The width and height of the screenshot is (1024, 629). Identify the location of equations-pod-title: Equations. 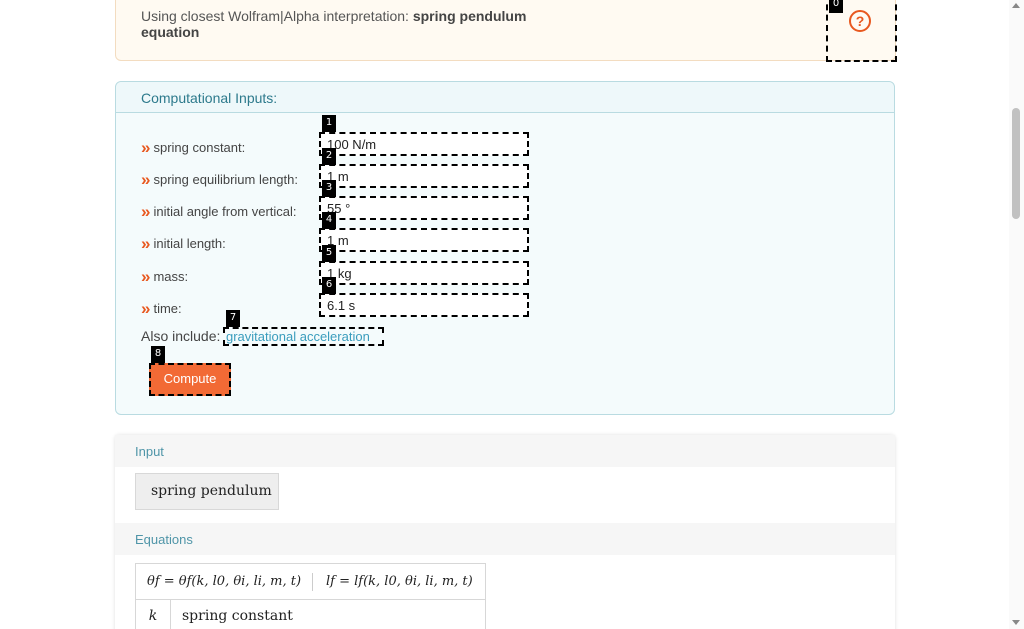
(164, 539).